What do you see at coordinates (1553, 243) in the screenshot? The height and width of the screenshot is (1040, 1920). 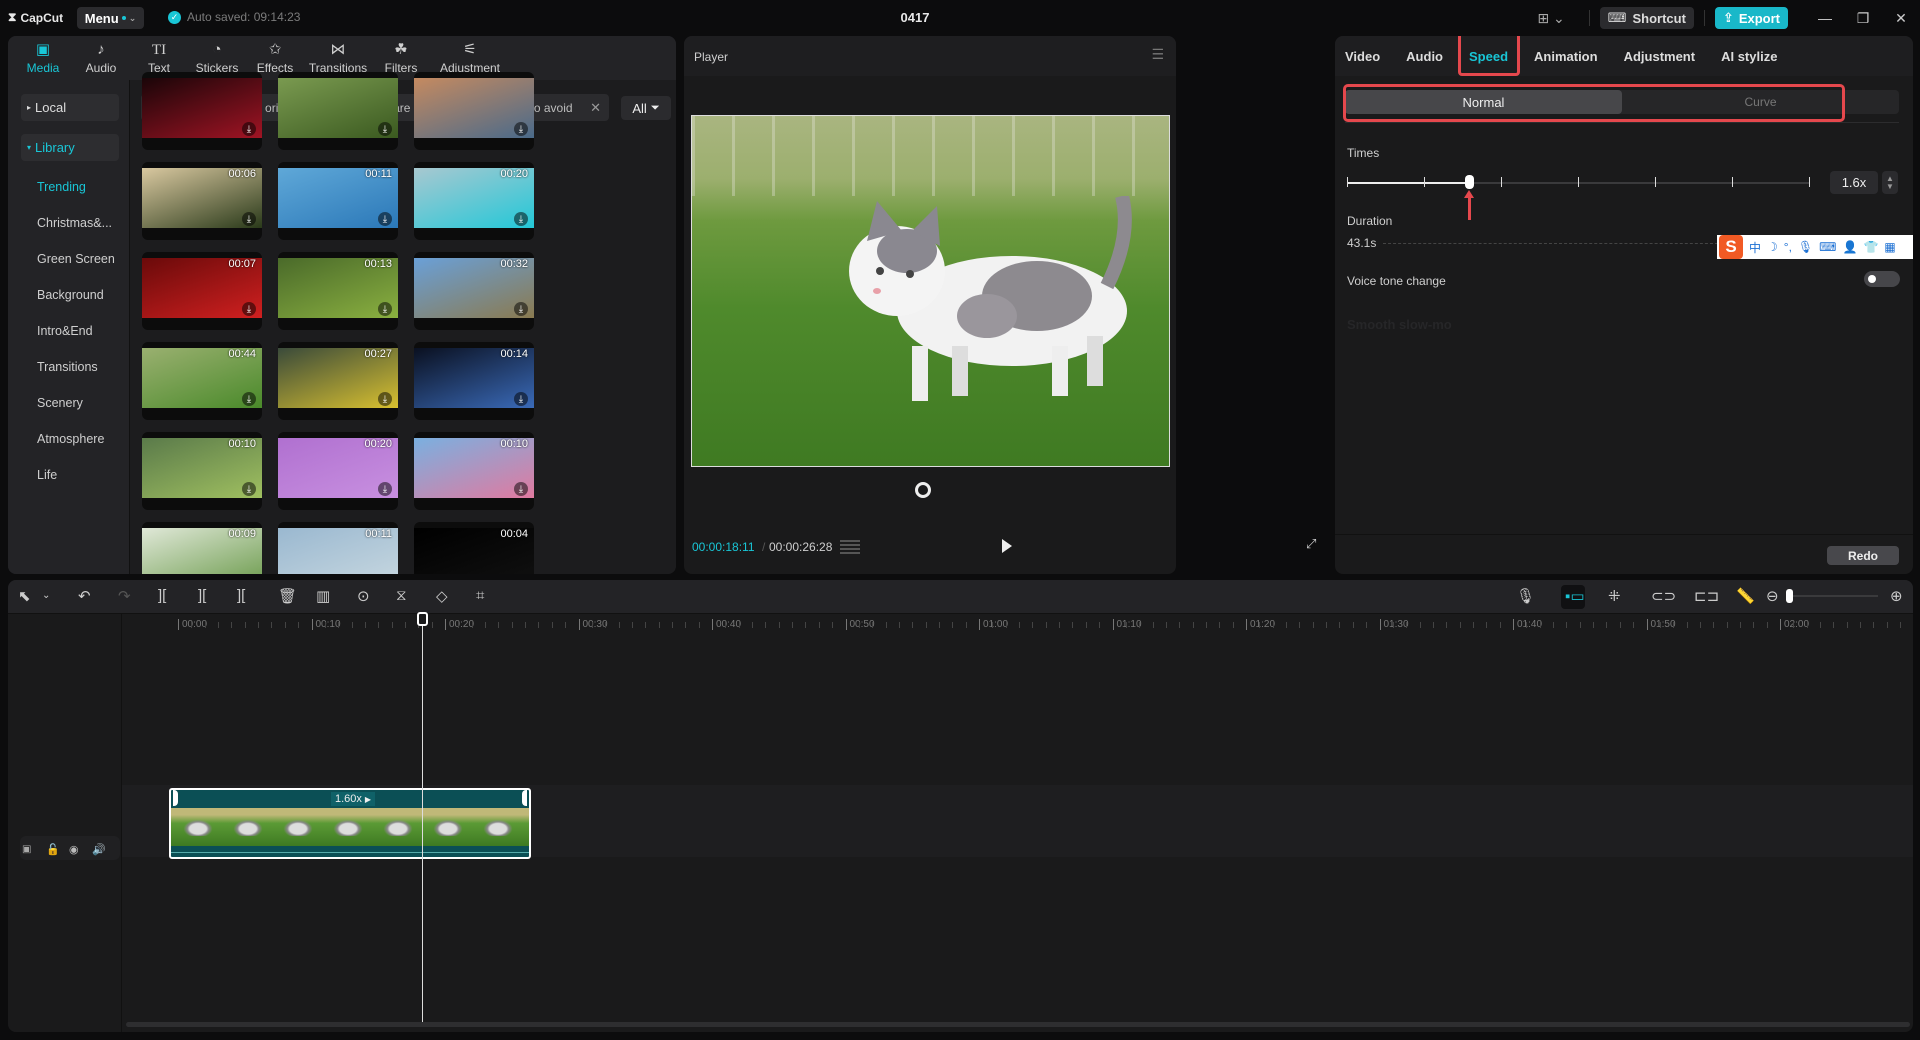 I see `duration-slider` at bounding box center [1553, 243].